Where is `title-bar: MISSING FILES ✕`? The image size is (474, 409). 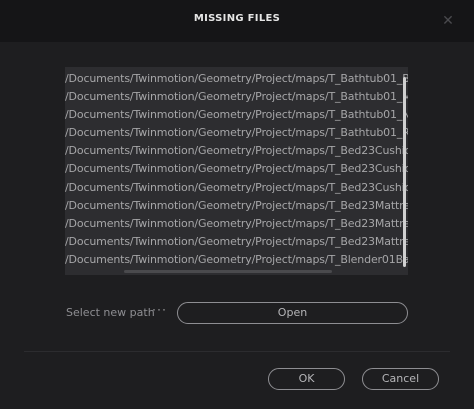 title-bar: MISSING FILES ✕ is located at coordinates (237, 21).